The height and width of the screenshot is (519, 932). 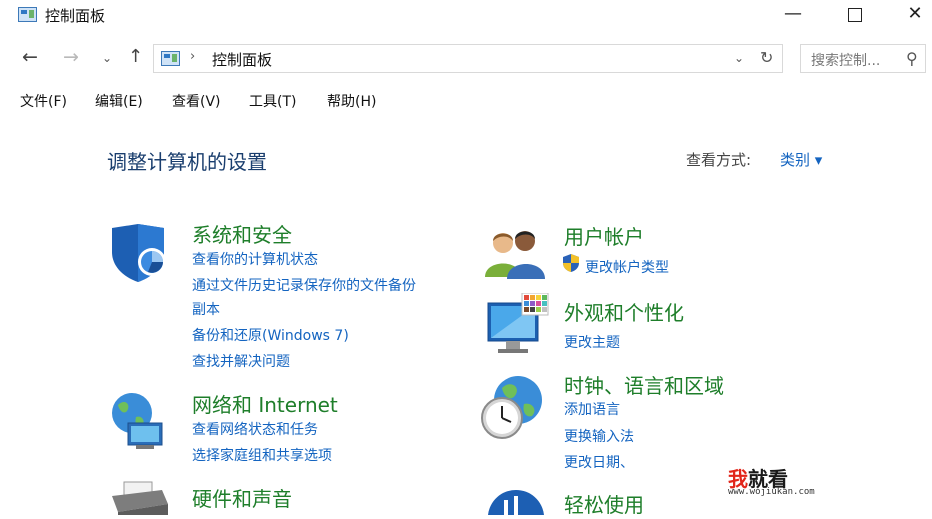 I want to click on user-accounts-icon, so click(x=516, y=255).